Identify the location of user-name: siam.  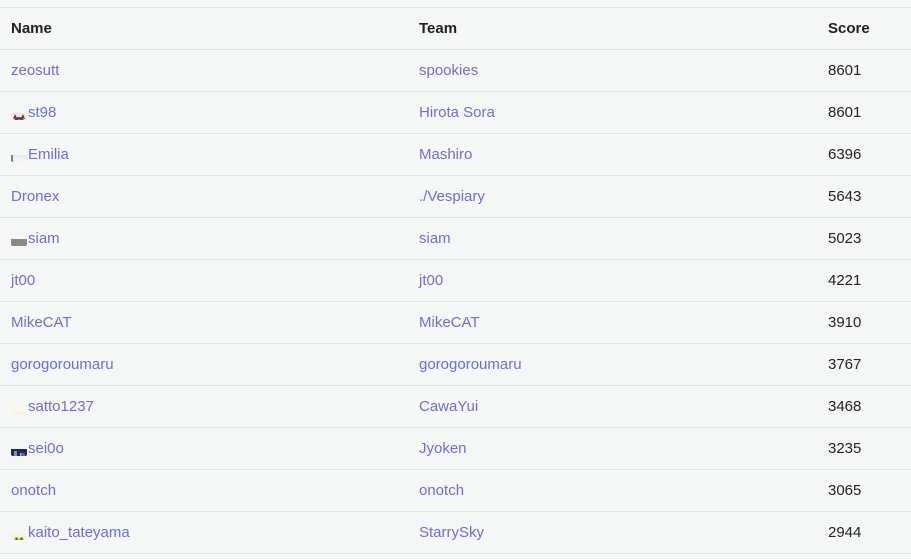
(44, 238).